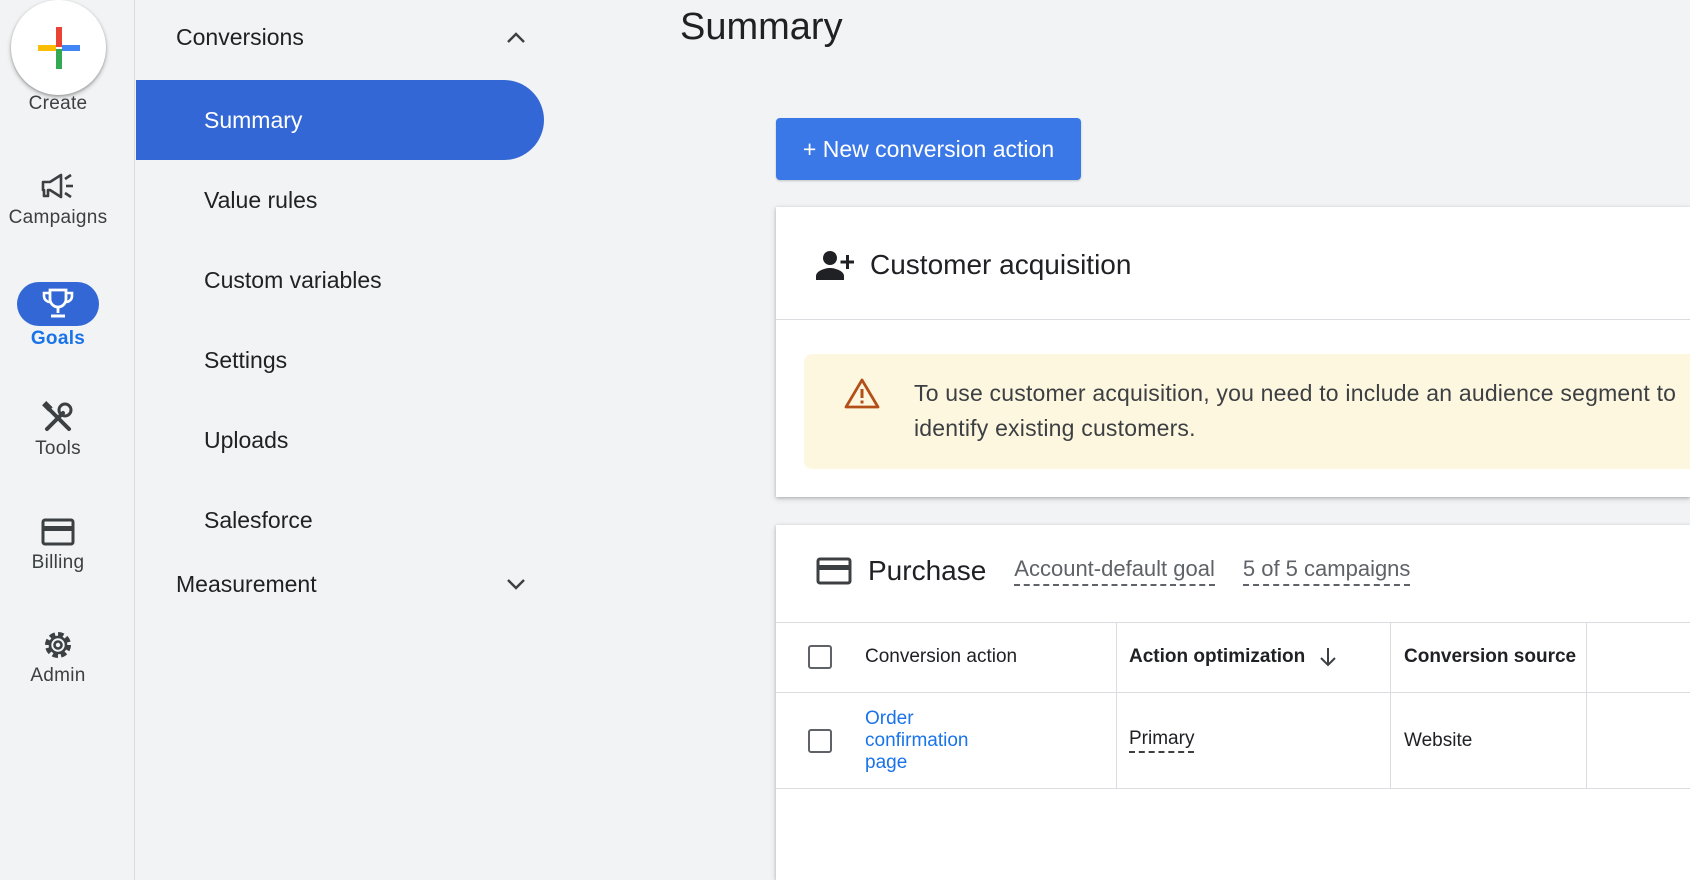 This screenshot has width=1690, height=880. Describe the element at coordinates (927, 570) in the screenshot. I see `purchase-title: Purchase` at that location.